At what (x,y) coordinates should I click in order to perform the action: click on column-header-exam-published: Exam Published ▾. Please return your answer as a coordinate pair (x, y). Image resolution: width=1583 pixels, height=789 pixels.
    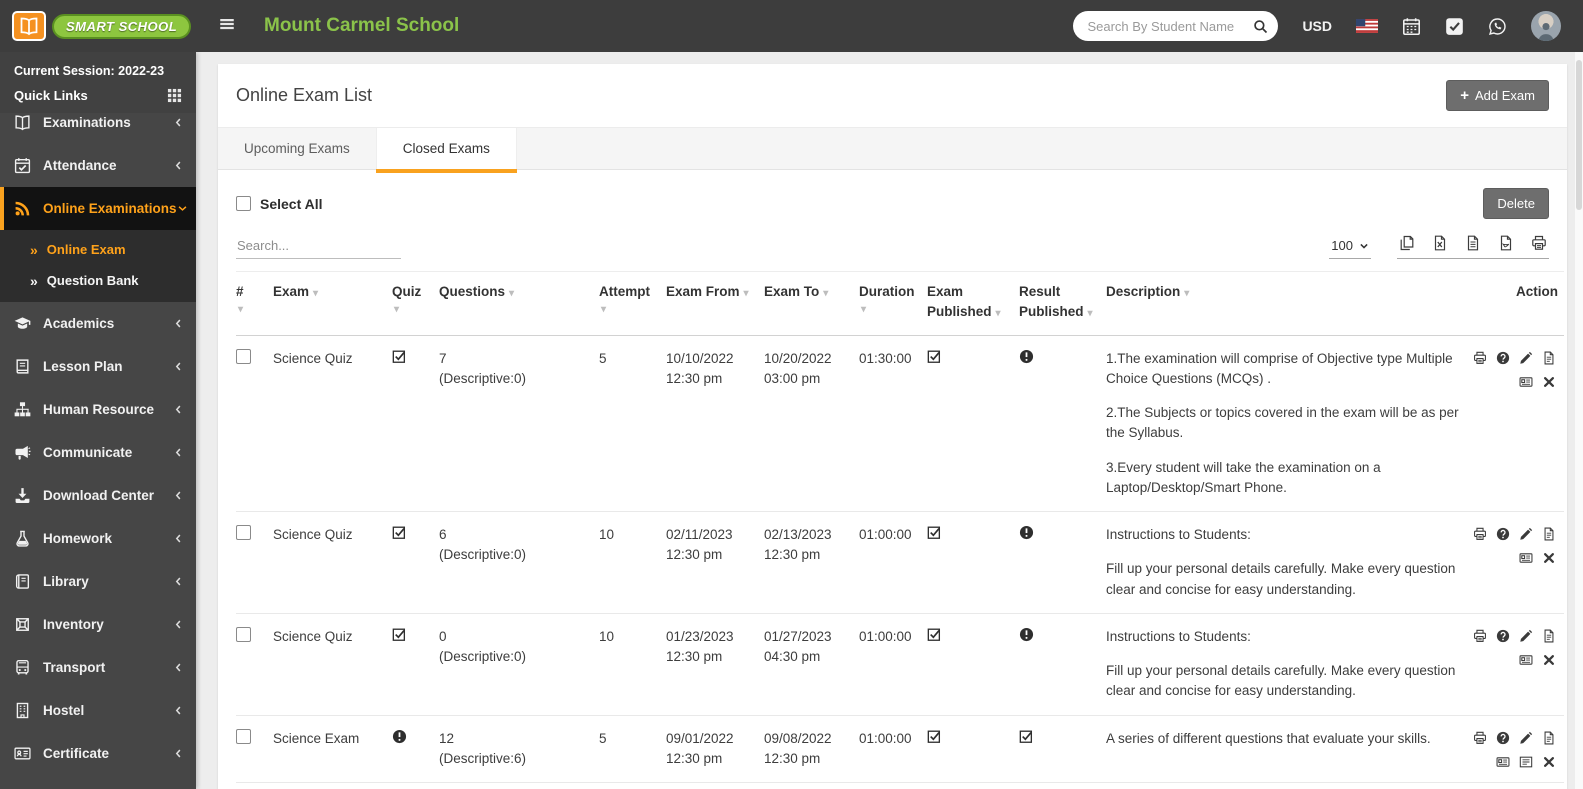
    Looking at the image, I should click on (973, 303).